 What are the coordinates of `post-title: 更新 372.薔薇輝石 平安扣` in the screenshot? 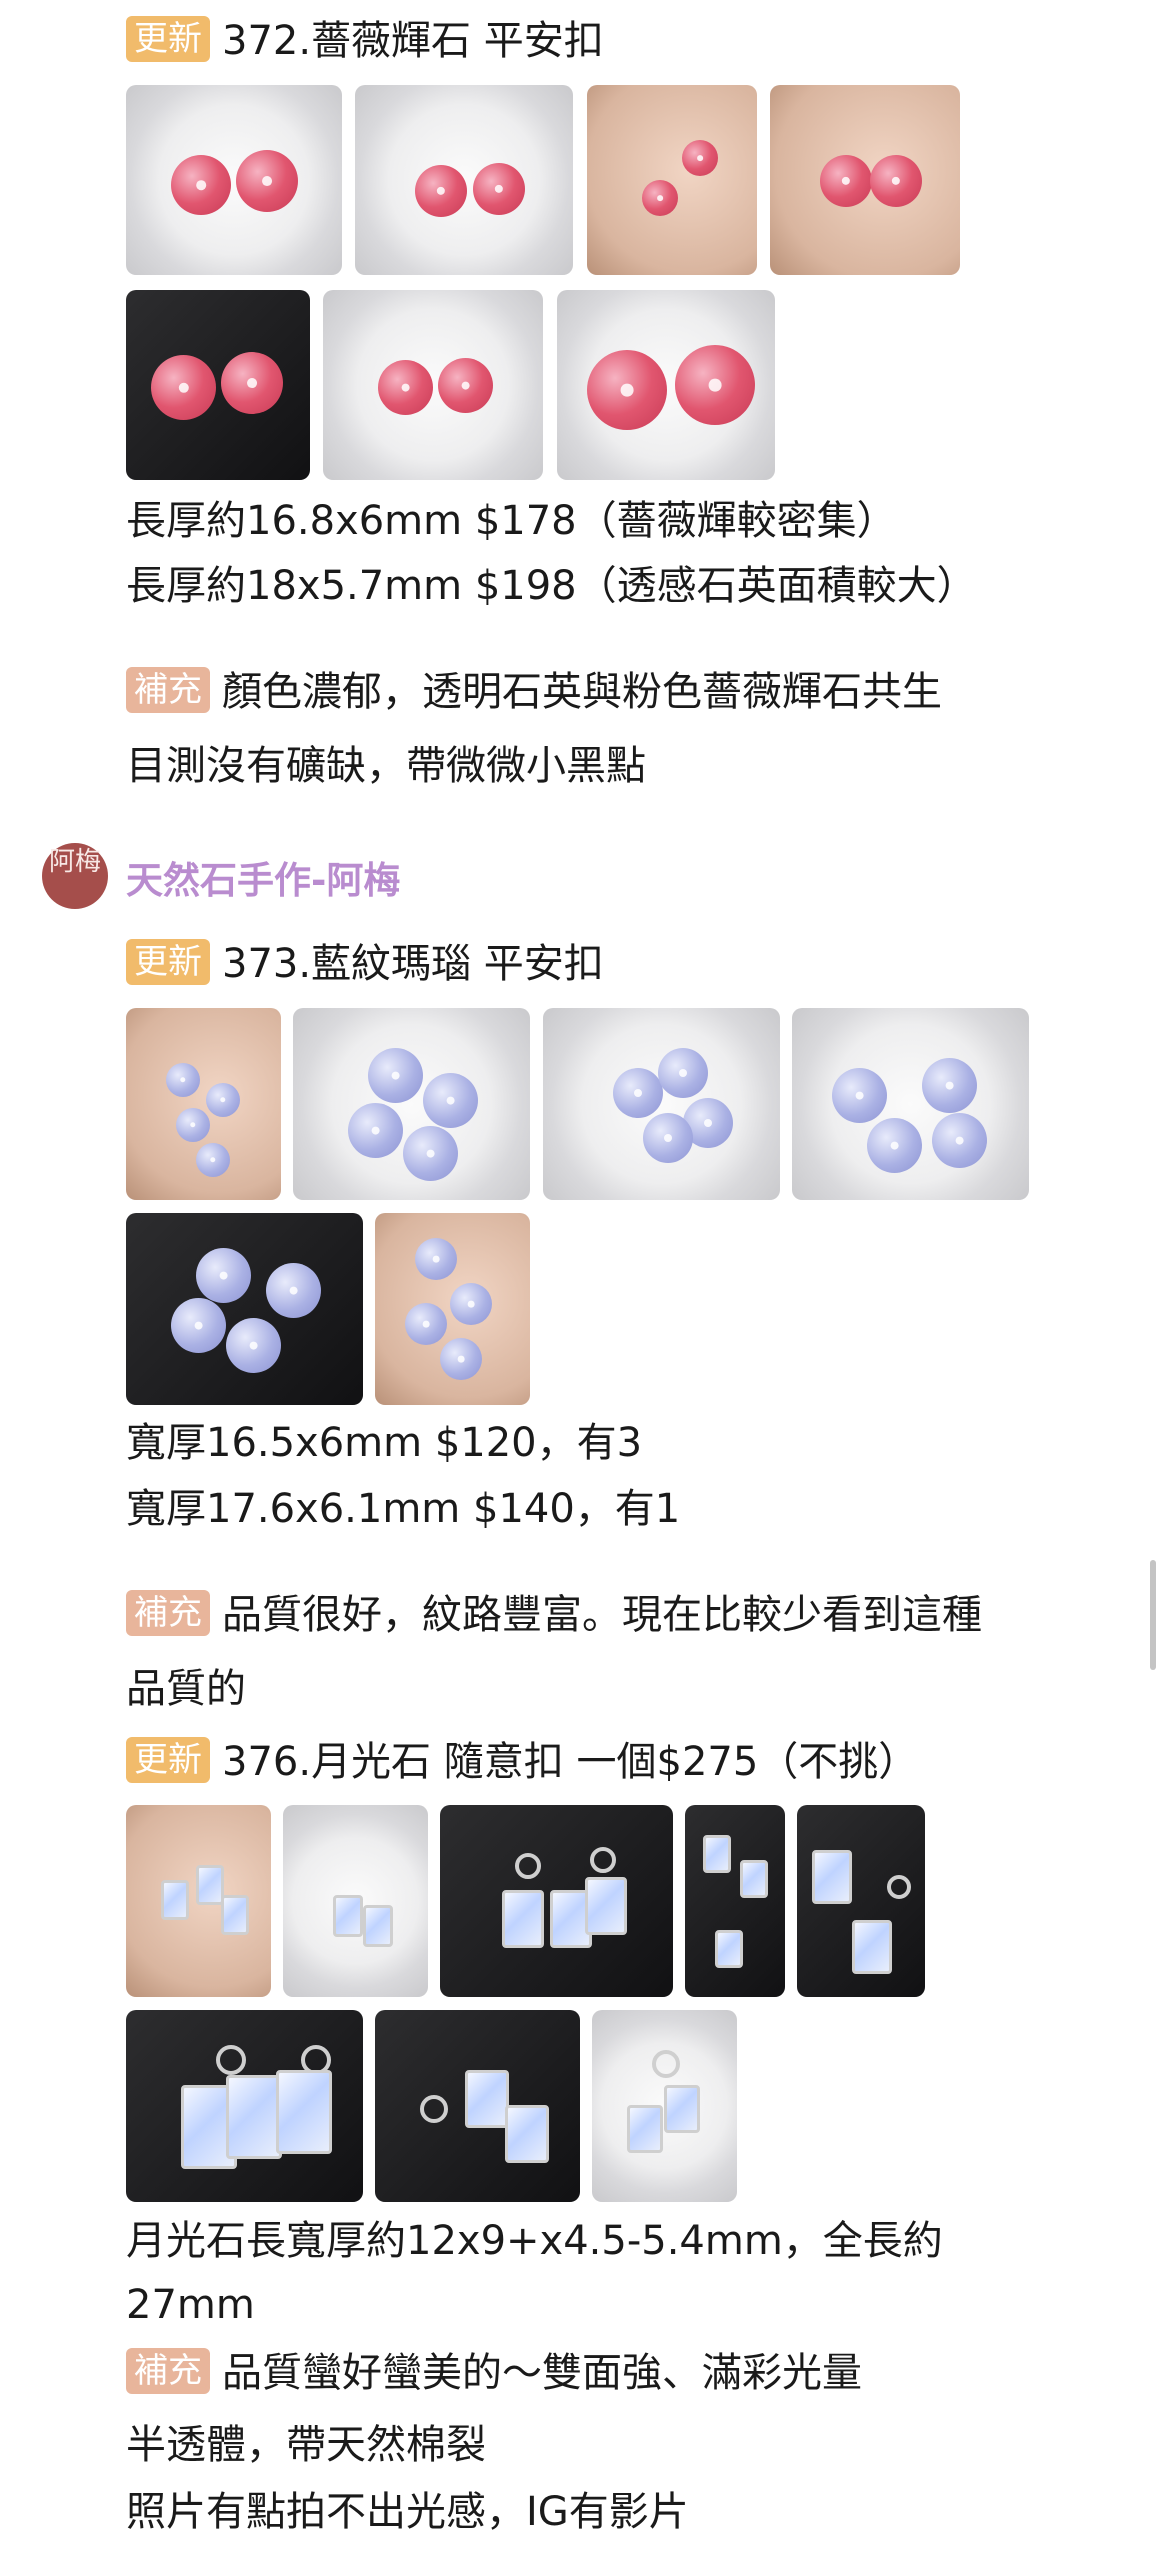 It's located at (365, 41).